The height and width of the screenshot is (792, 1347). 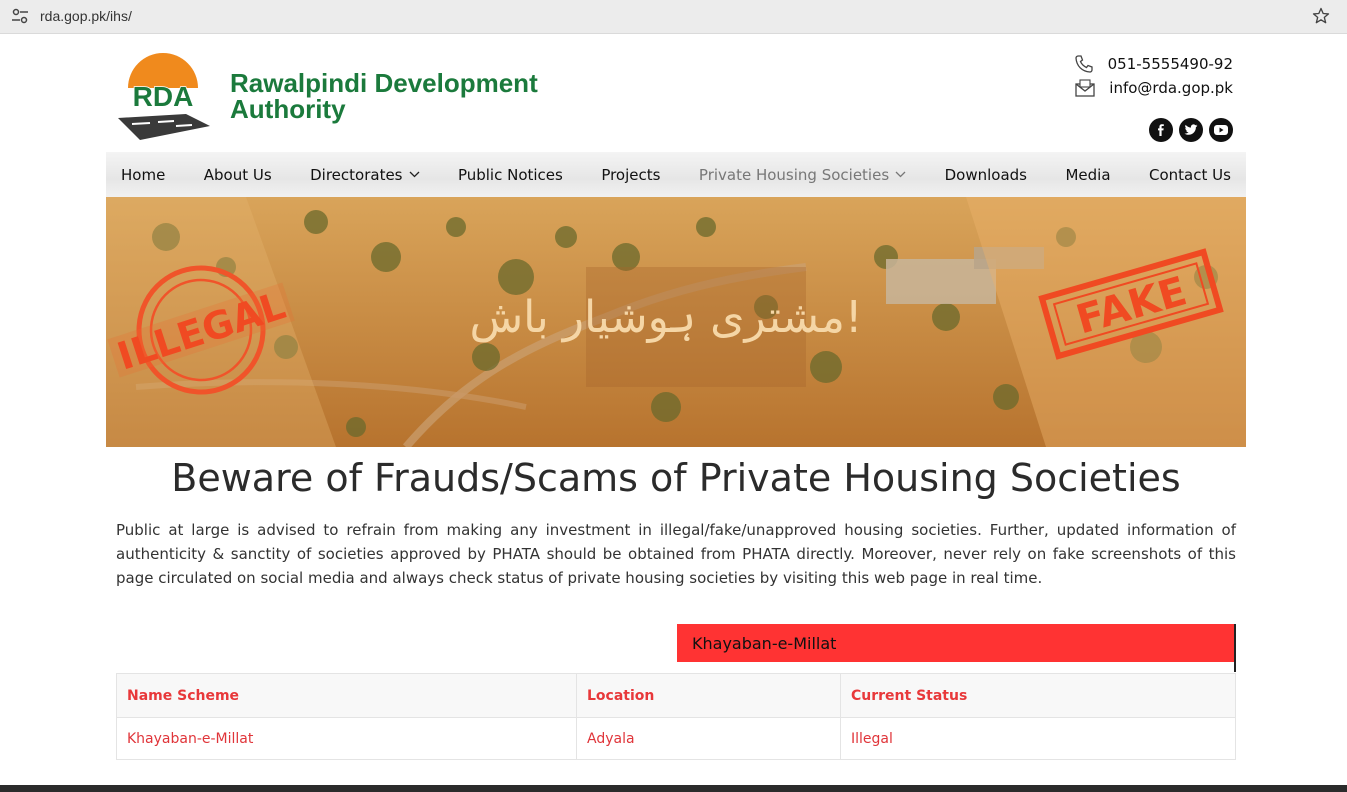 What do you see at coordinates (673, 17) in the screenshot?
I see `browser-address-bar: rda.gop.pk/ihs/` at bounding box center [673, 17].